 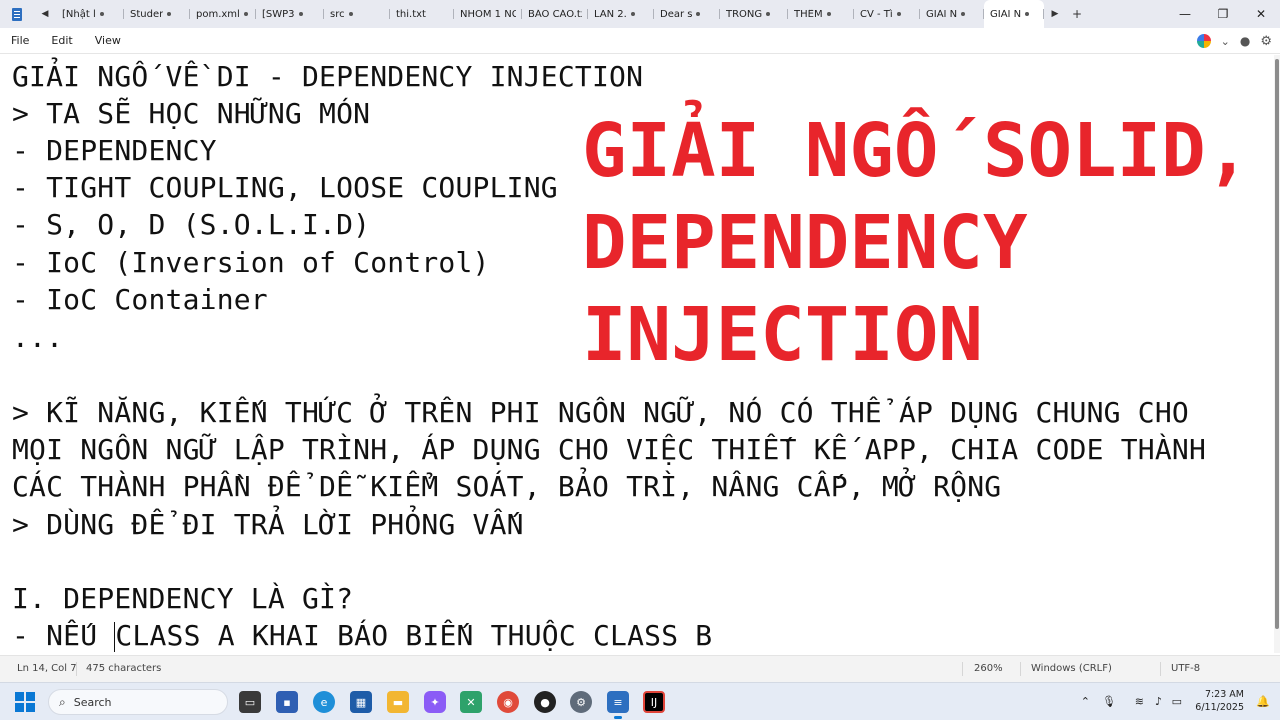 What do you see at coordinates (45, 14) in the screenshot?
I see `scroll-tabs-left-icon: ◀` at bounding box center [45, 14].